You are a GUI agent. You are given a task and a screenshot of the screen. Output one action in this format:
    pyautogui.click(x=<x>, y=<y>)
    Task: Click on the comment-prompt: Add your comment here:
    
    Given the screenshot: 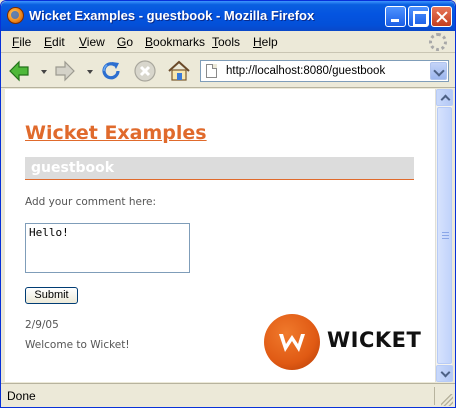 What is the action you would take?
    pyautogui.click(x=91, y=202)
    